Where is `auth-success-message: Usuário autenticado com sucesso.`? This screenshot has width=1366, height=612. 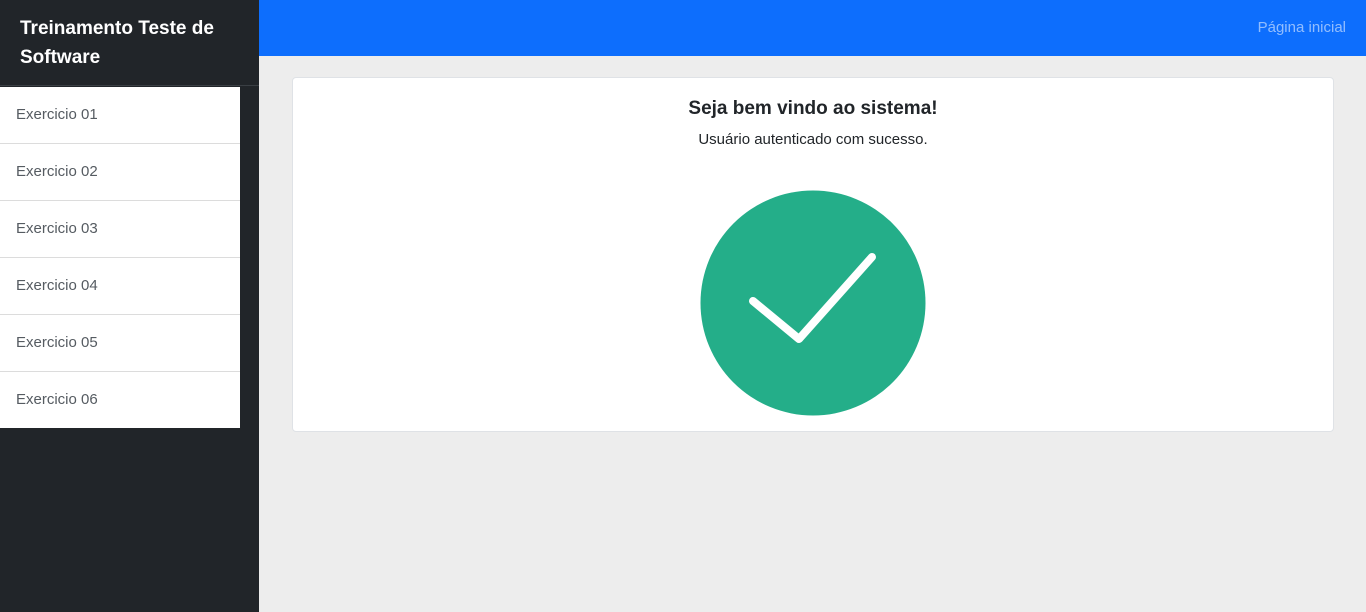 auth-success-message: Usuário autenticado com sucesso. is located at coordinates (813, 139).